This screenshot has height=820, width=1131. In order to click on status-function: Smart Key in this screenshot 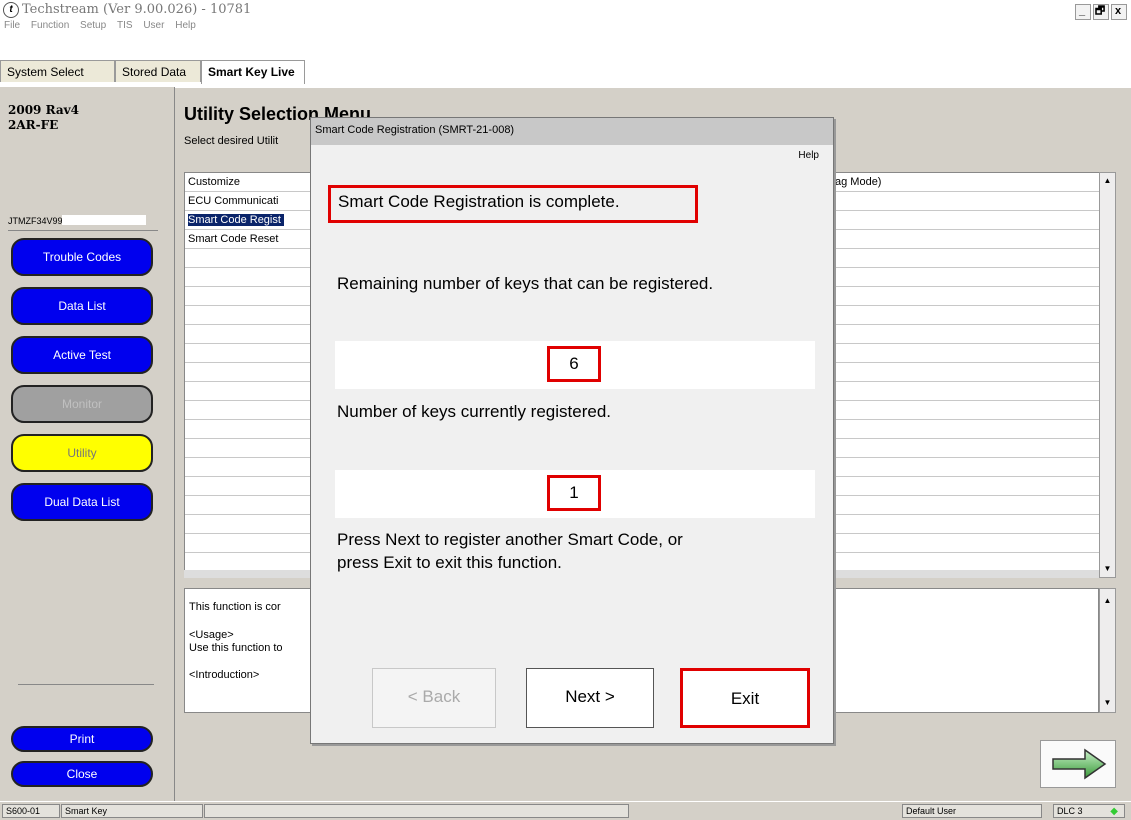, I will do `click(132, 811)`.